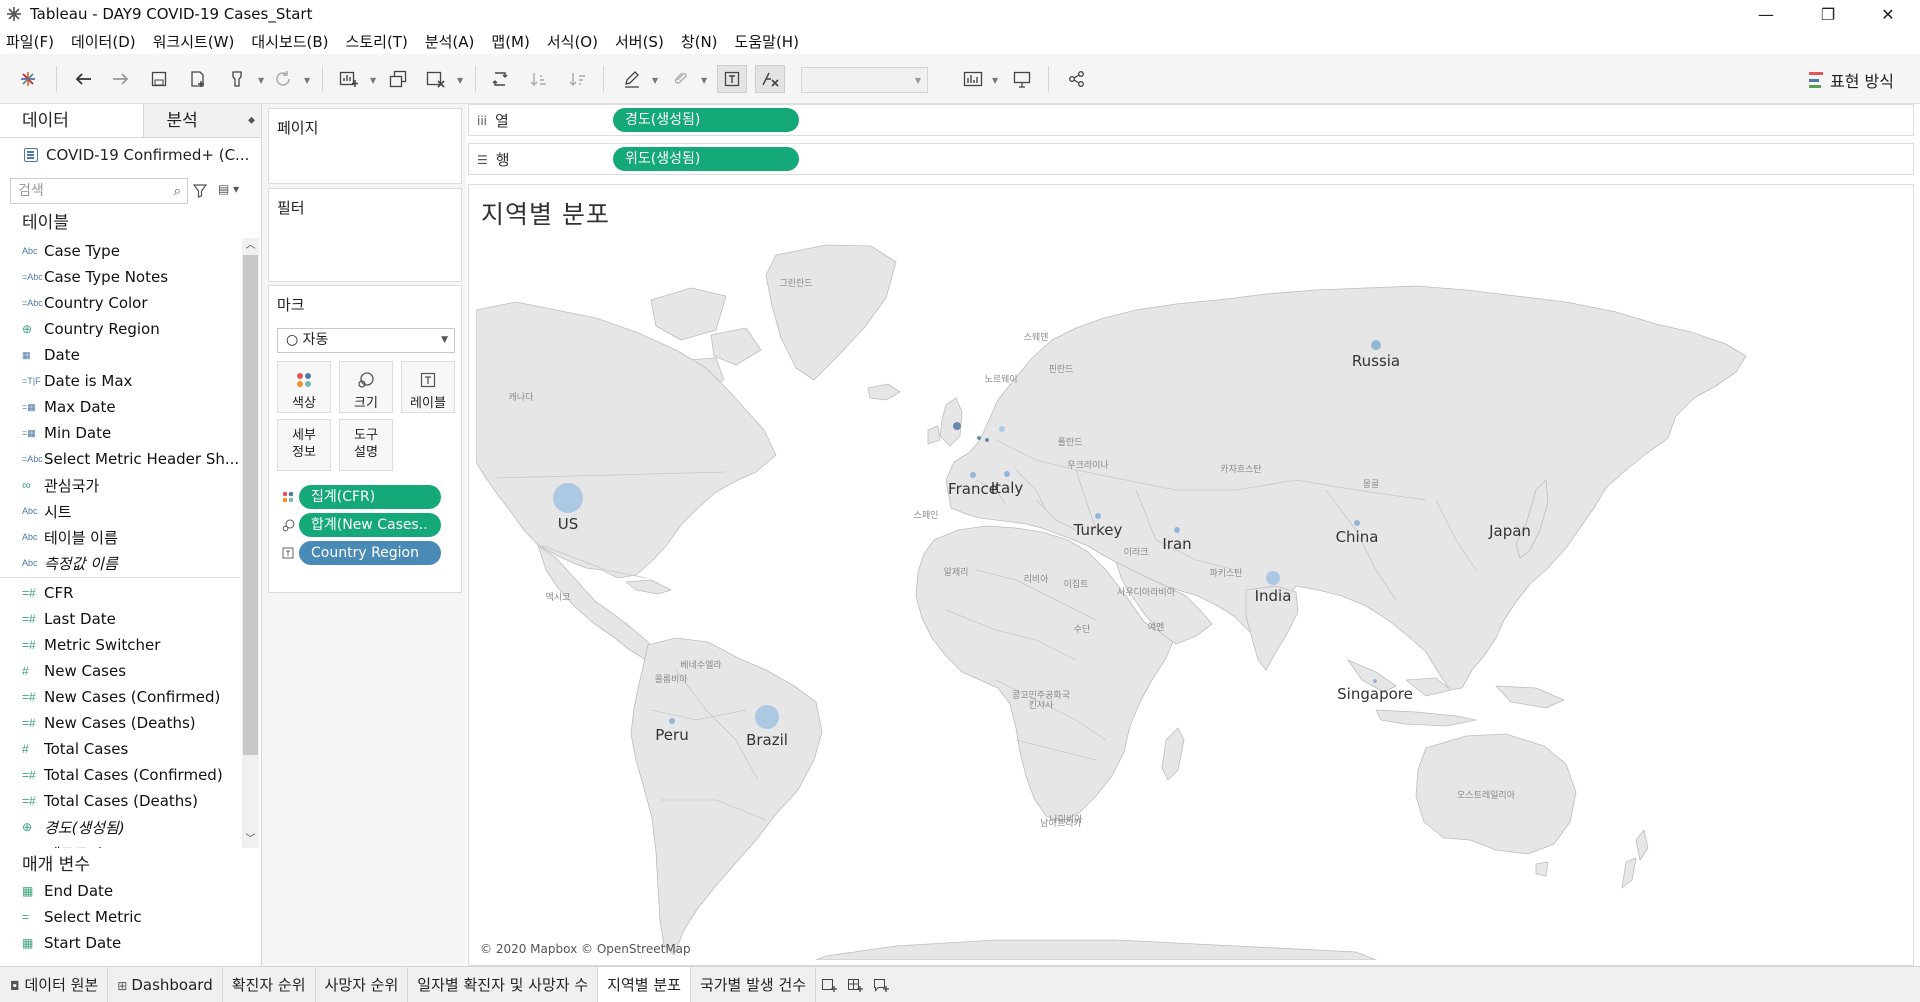  What do you see at coordinates (250, 246) in the screenshot?
I see `chevron-up-icon: ︿` at bounding box center [250, 246].